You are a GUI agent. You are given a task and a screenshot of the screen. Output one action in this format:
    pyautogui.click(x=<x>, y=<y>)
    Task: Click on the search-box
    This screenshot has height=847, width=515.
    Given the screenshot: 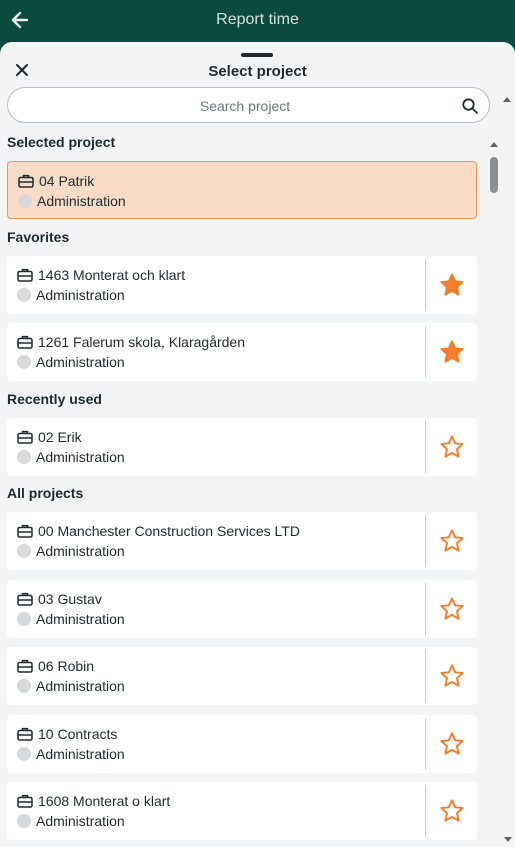 What is the action you would take?
    pyautogui.click(x=248, y=105)
    